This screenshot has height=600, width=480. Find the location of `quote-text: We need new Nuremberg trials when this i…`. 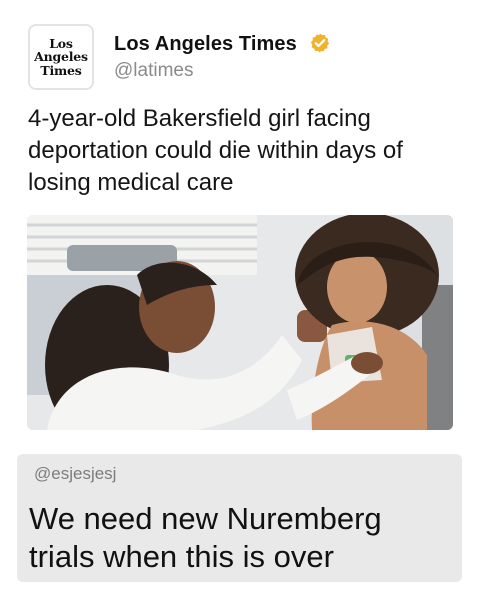

quote-text: We need new Nuremberg trials when this i… is located at coordinates (205, 537).